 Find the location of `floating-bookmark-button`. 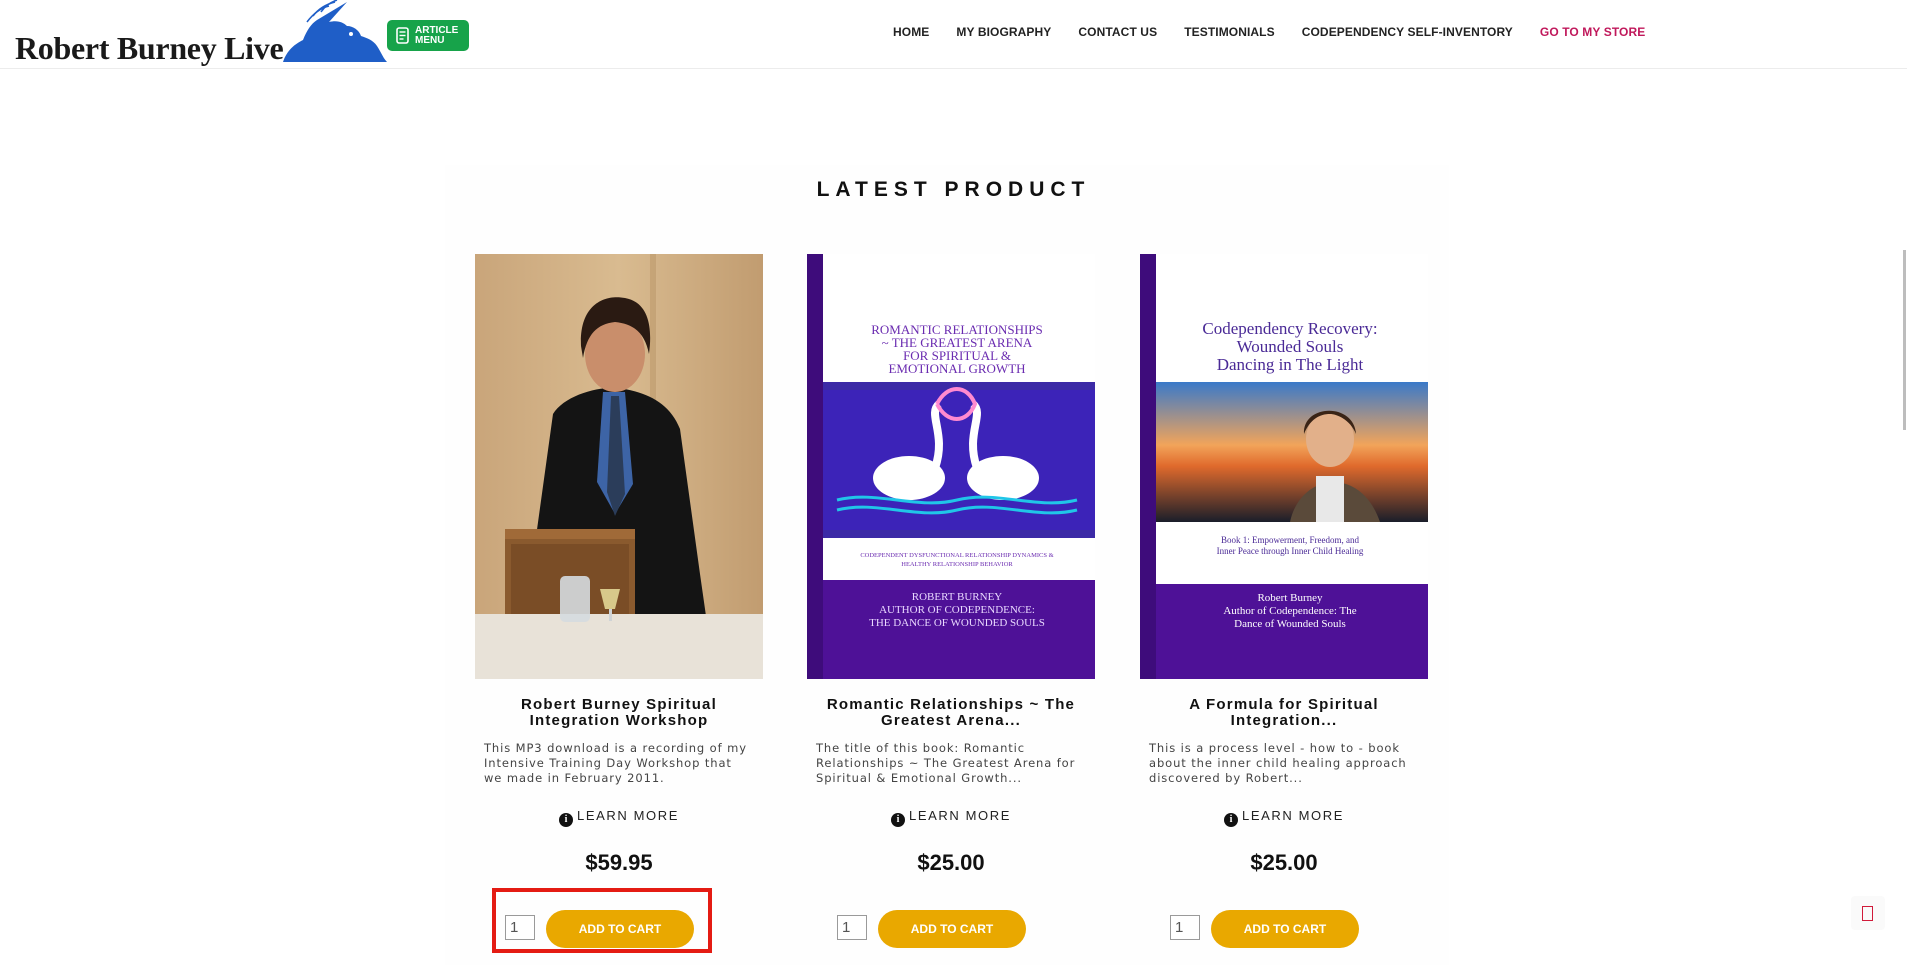

floating-bookmark-button is located at coordinates (1868, 913).